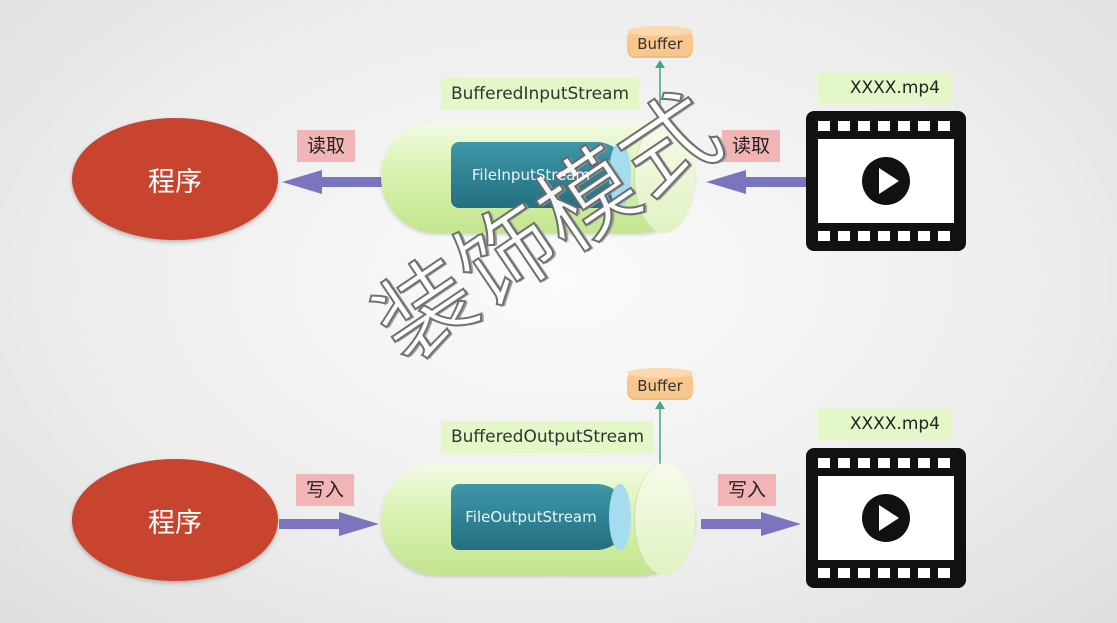  I want to click on program-ellipse-output: 程序, so click(175, 520).